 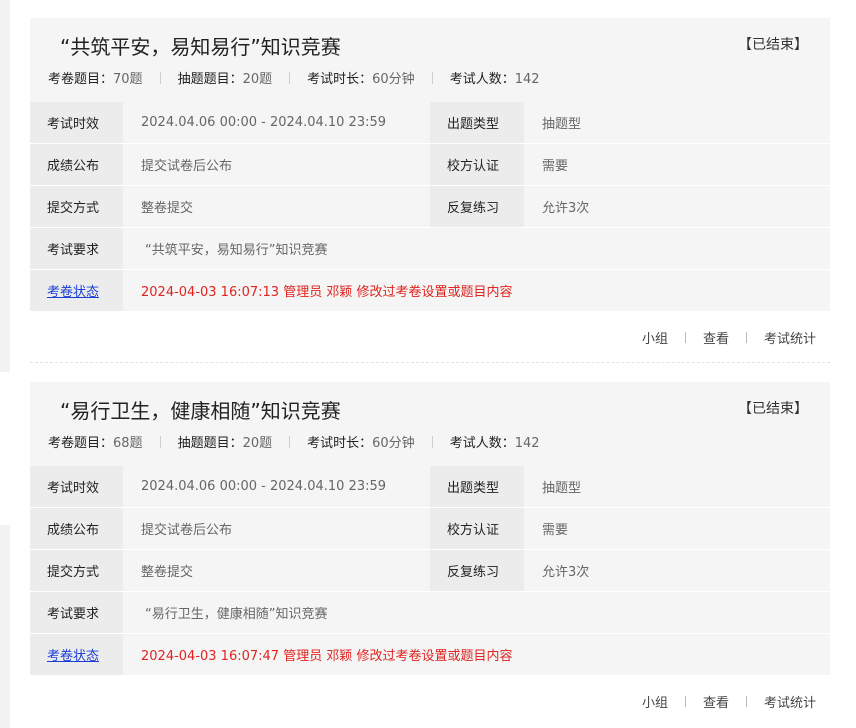 I want to click on paper-state-value: 2024-04-03 16:07:13 管理员 邓颖 修改过考卷设置或题目内容, so click(x=476, y=290).